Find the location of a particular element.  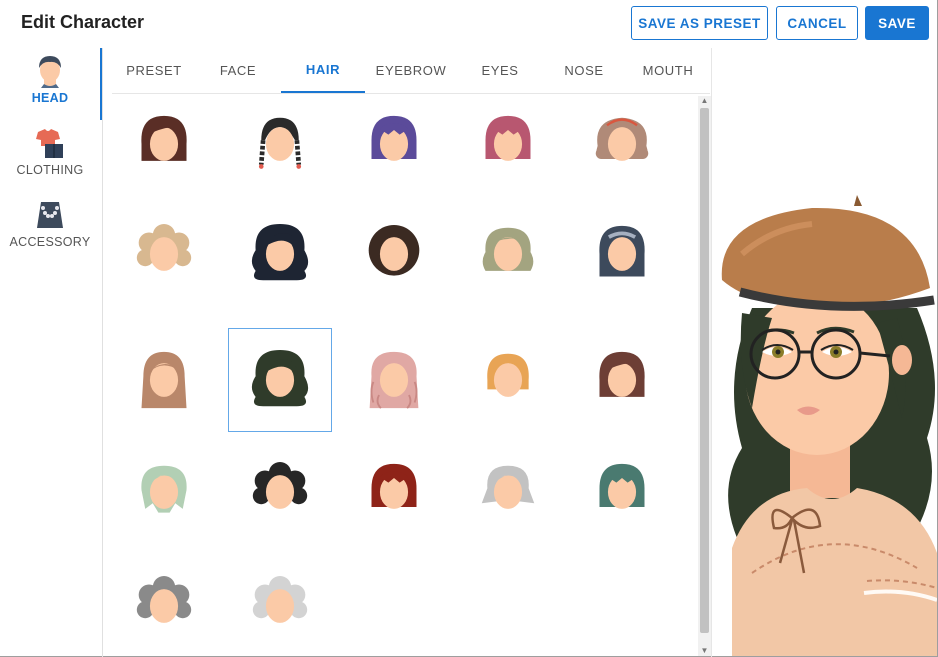

category-head: HEAD is located at coordinates (50, 79).